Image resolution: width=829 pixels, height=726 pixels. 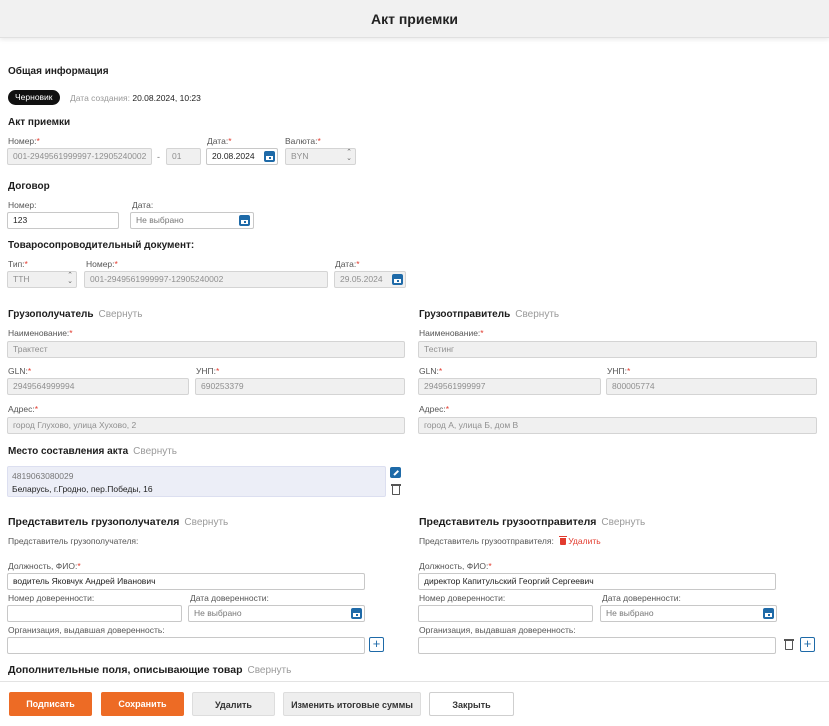 I want to click on save-button: Сохранить, so click(x=142, y=704).